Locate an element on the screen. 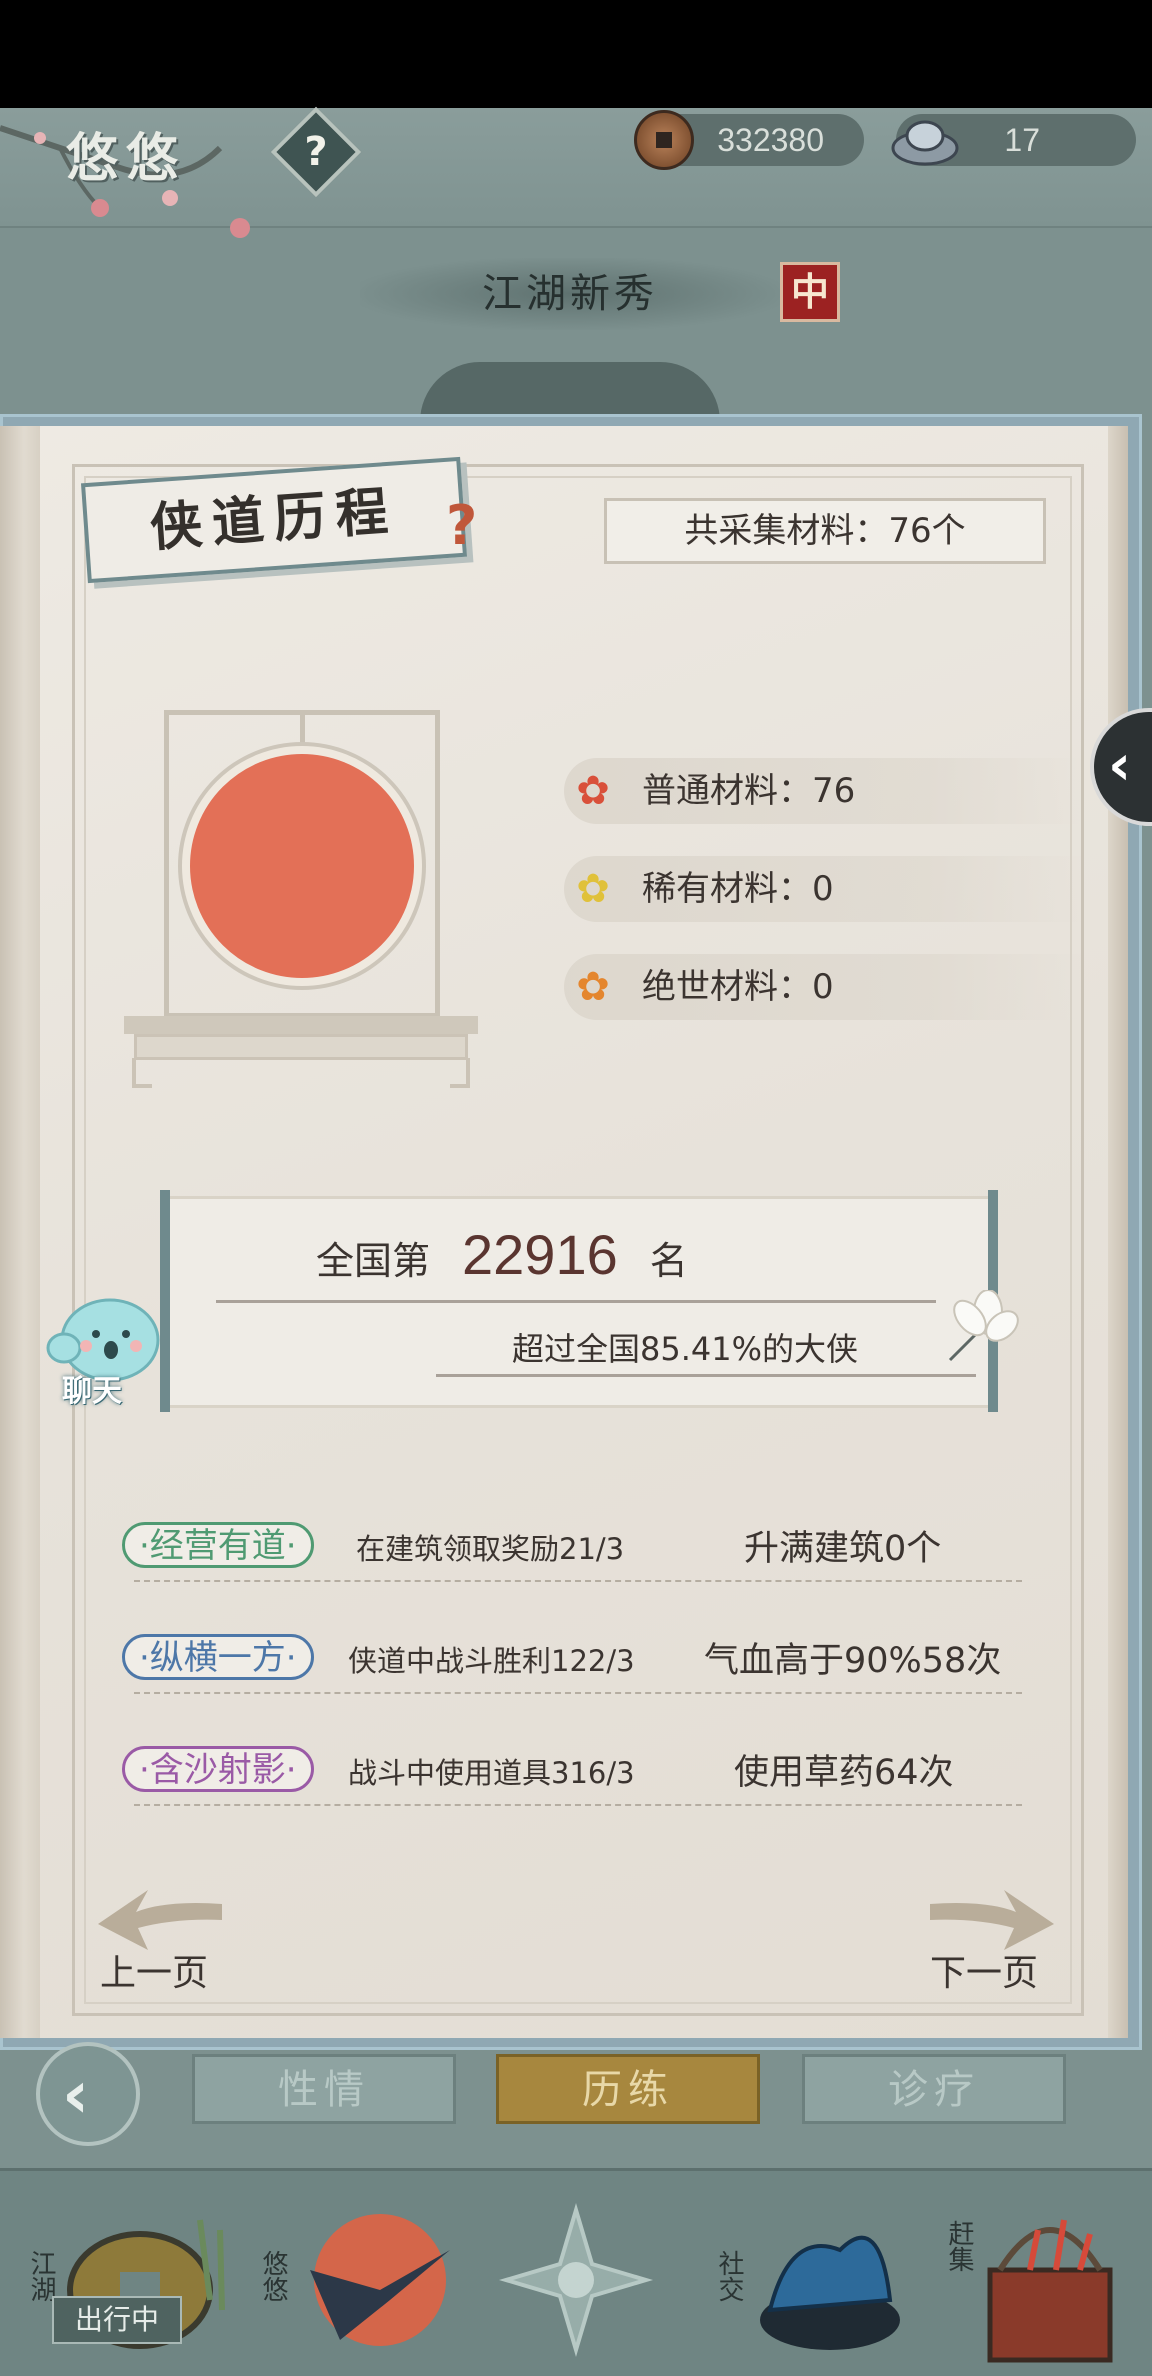 Image resolution: width=1152 pixels, height=2376 pixels. achievement-row: ·经营有道· 在建筑领取奖励21/3 升满建筑0个 is located at coordinates (572, 1550).